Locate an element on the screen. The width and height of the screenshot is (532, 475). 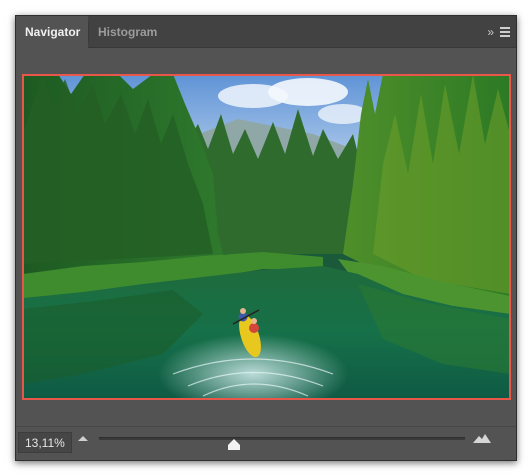
collapse-panel-icon: » is located at coordinates (490, 32).